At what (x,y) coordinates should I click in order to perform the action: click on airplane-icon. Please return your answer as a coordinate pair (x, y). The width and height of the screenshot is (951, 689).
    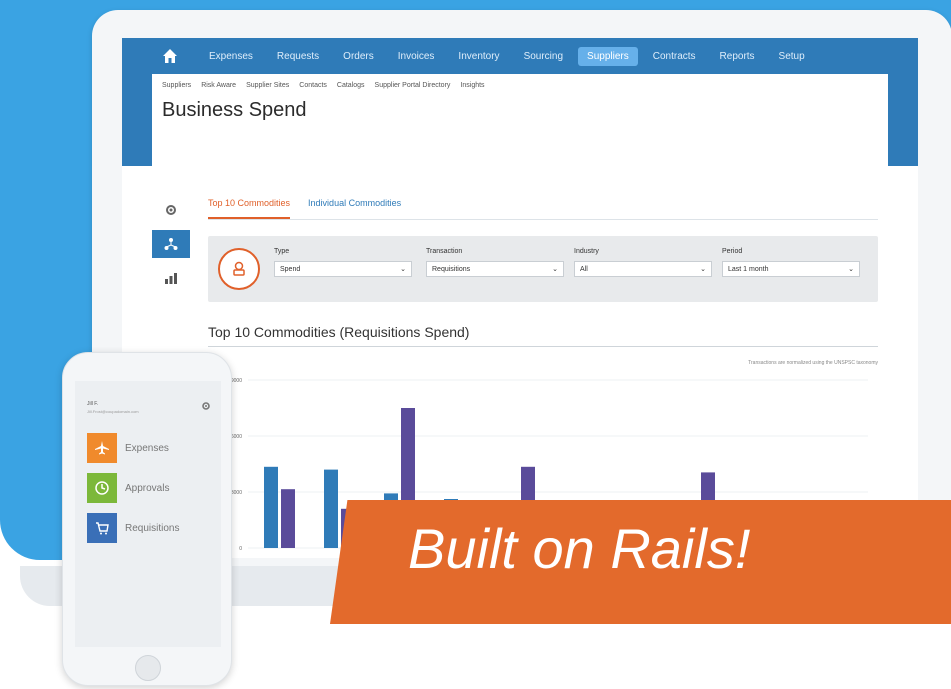
    Looking at the image, I should click on (102, 448).